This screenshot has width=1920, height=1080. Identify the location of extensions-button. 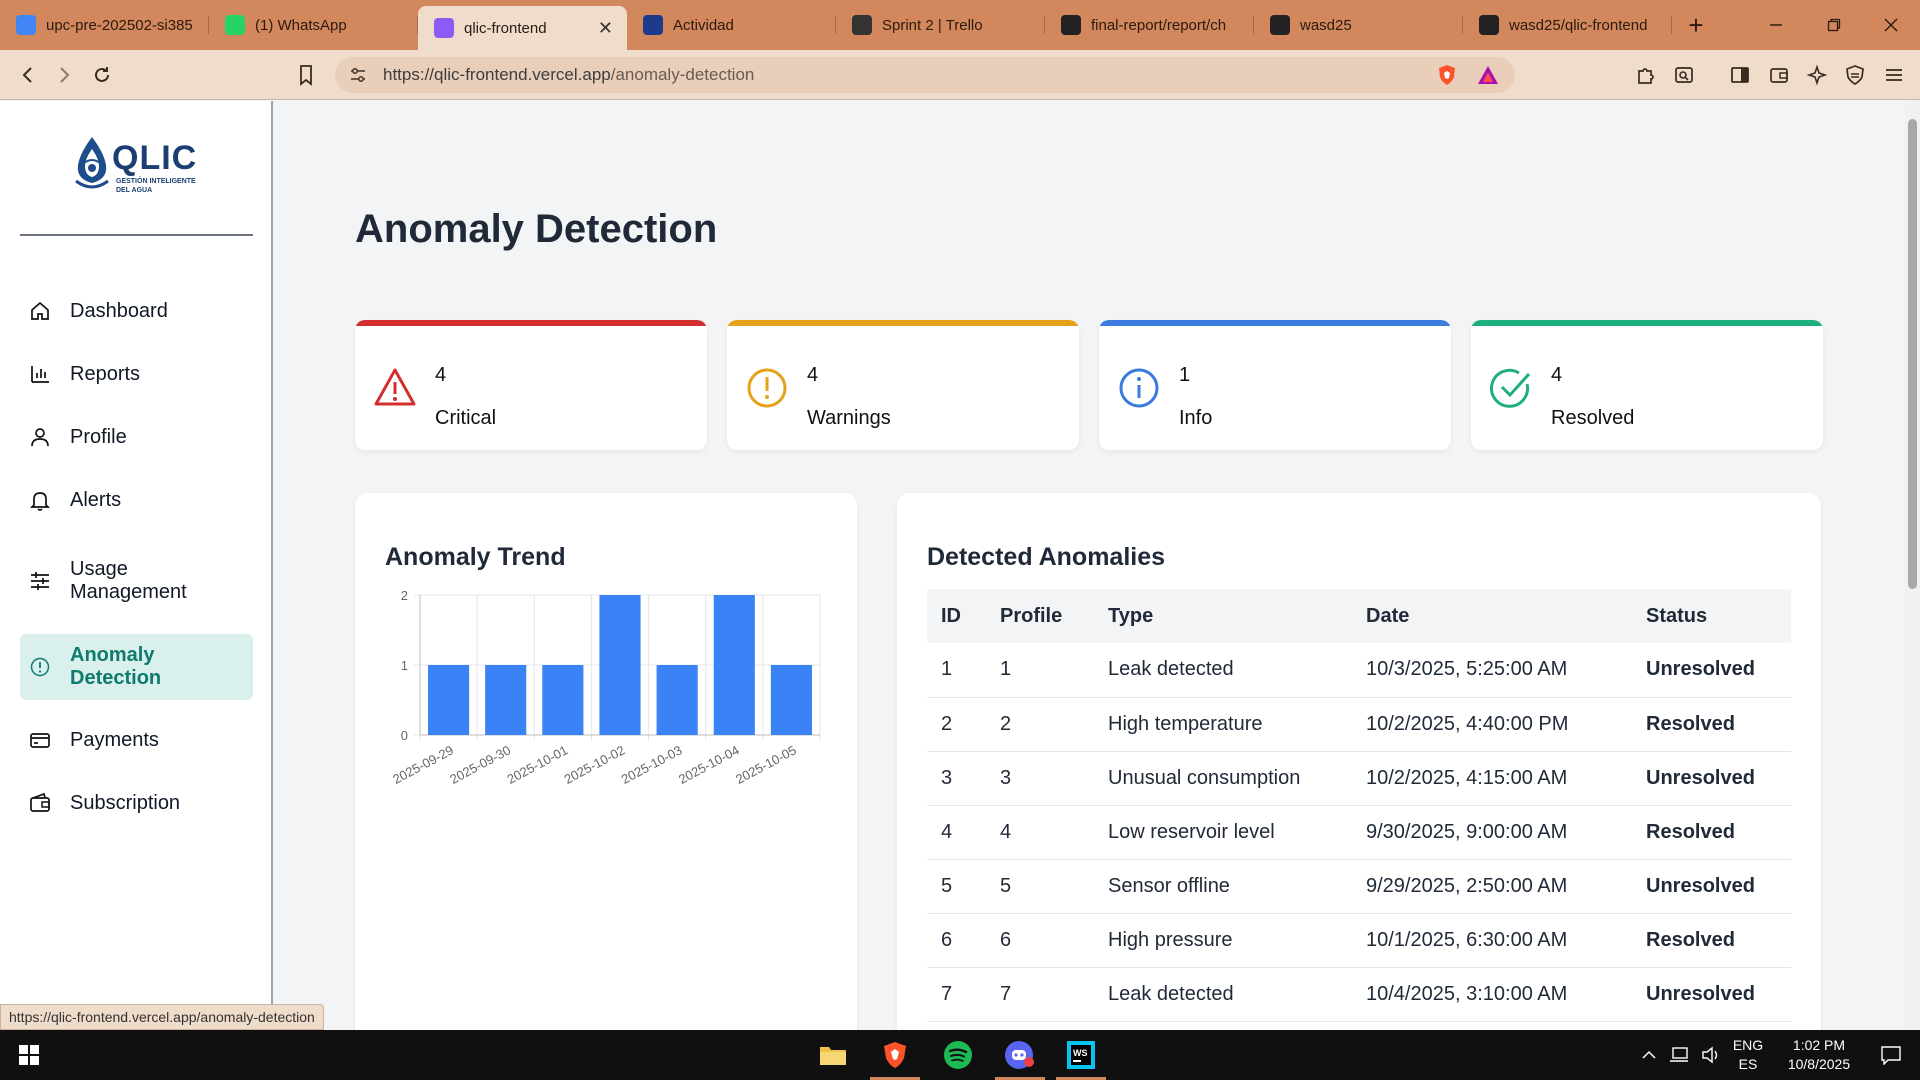
(1646, 75).